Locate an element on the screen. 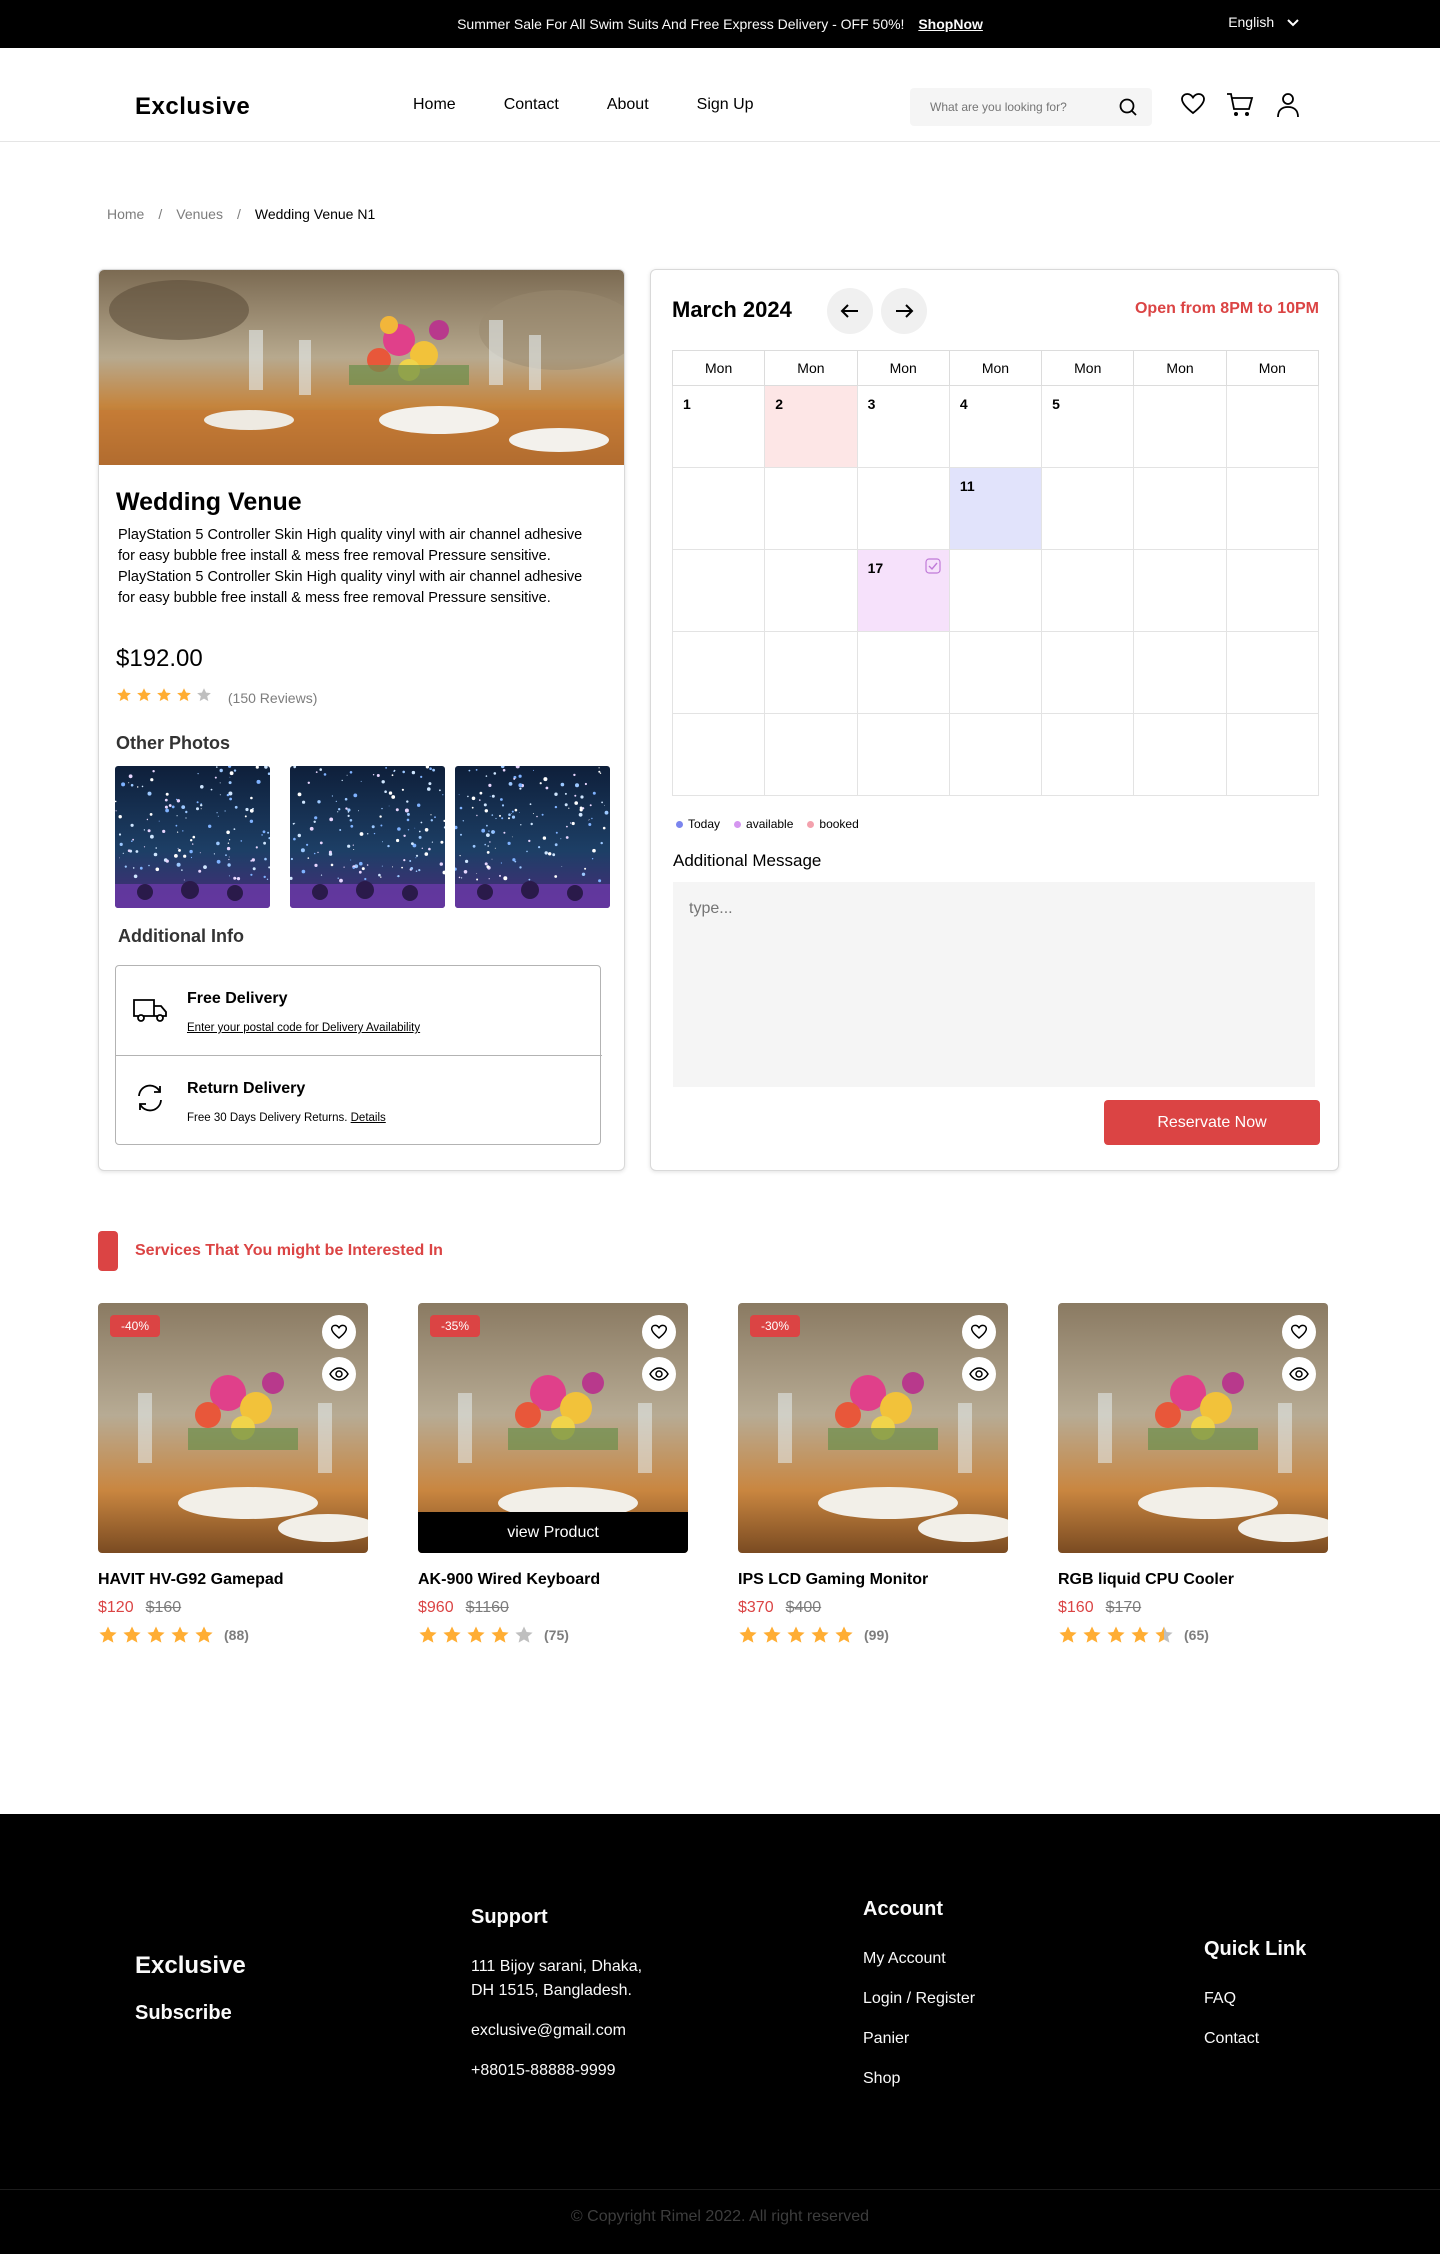 The width and height of the screenshot is (1440, 2254). footer-link: Contact is located at coordinates (1255, 2039).